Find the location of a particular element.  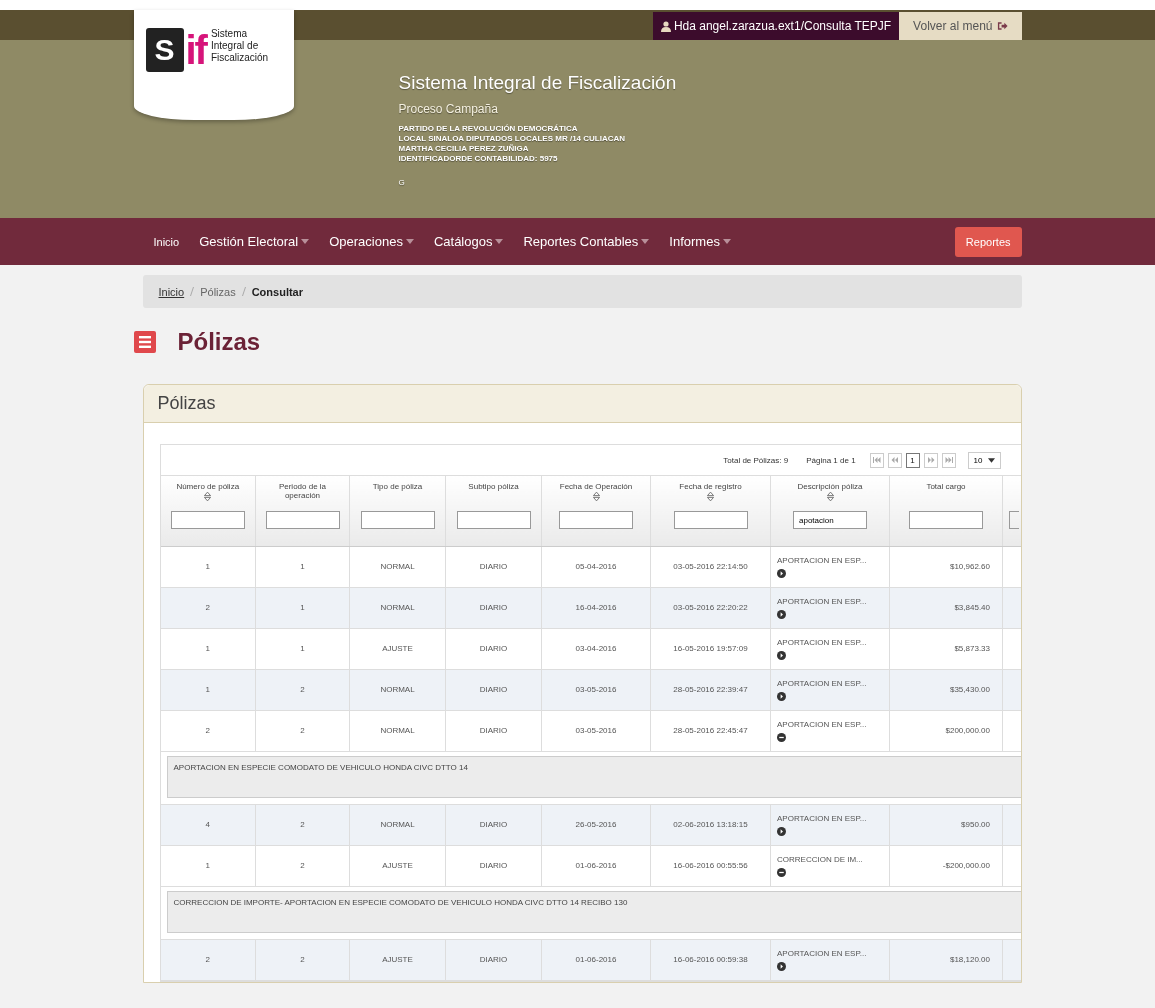

table-cell: -$200,000.00 is located at coordinates (966, 865).